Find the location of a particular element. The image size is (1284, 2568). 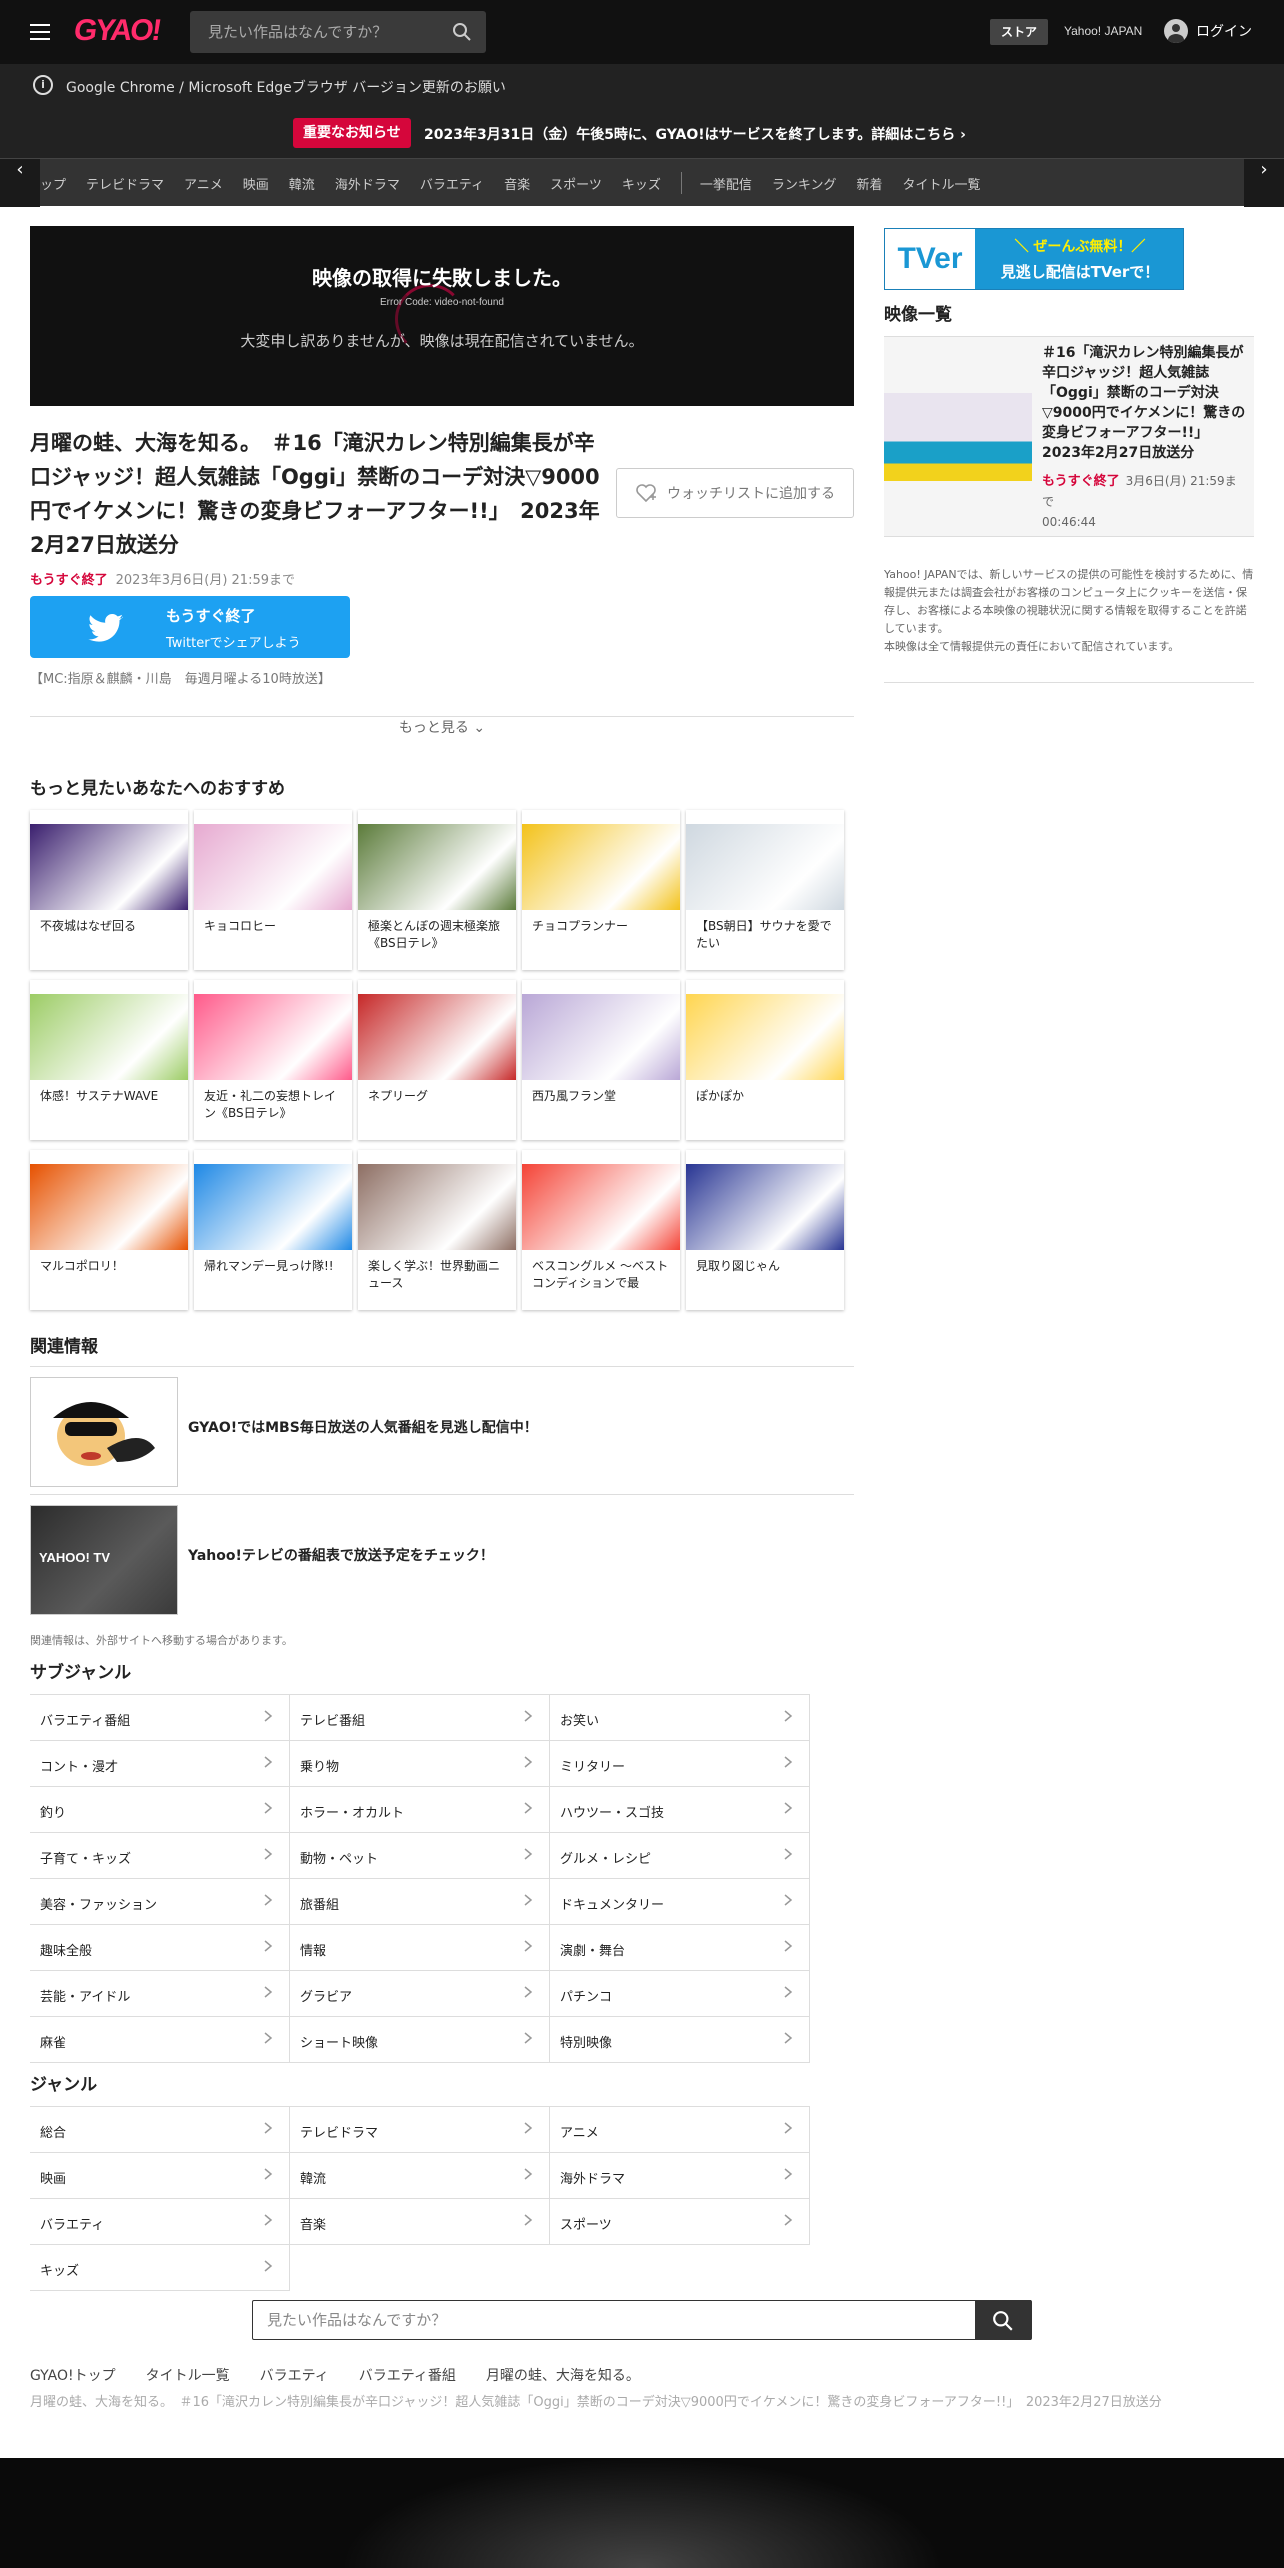

player-error-message: 大変申し訳ありませんが、映像は現在配信されていません。 is located at coordinates (442, 341).